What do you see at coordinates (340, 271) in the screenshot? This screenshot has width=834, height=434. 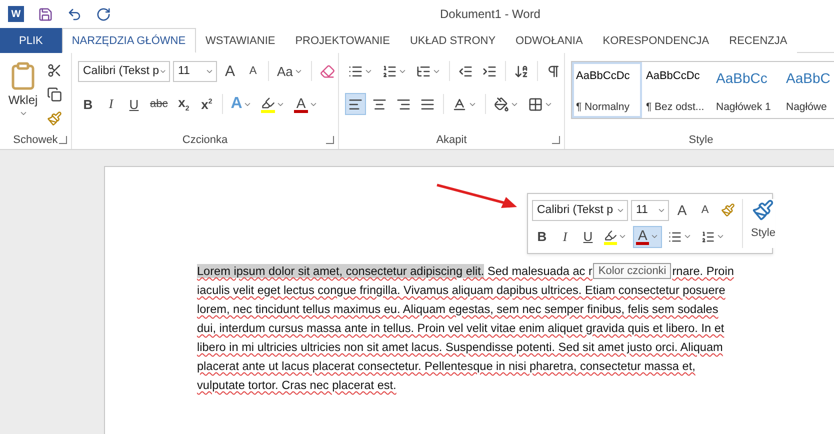 I see `selected-text: Lorem ipsum dolor sit amet, consectetur adipiscing elit.` at bounding box center [340, 271].